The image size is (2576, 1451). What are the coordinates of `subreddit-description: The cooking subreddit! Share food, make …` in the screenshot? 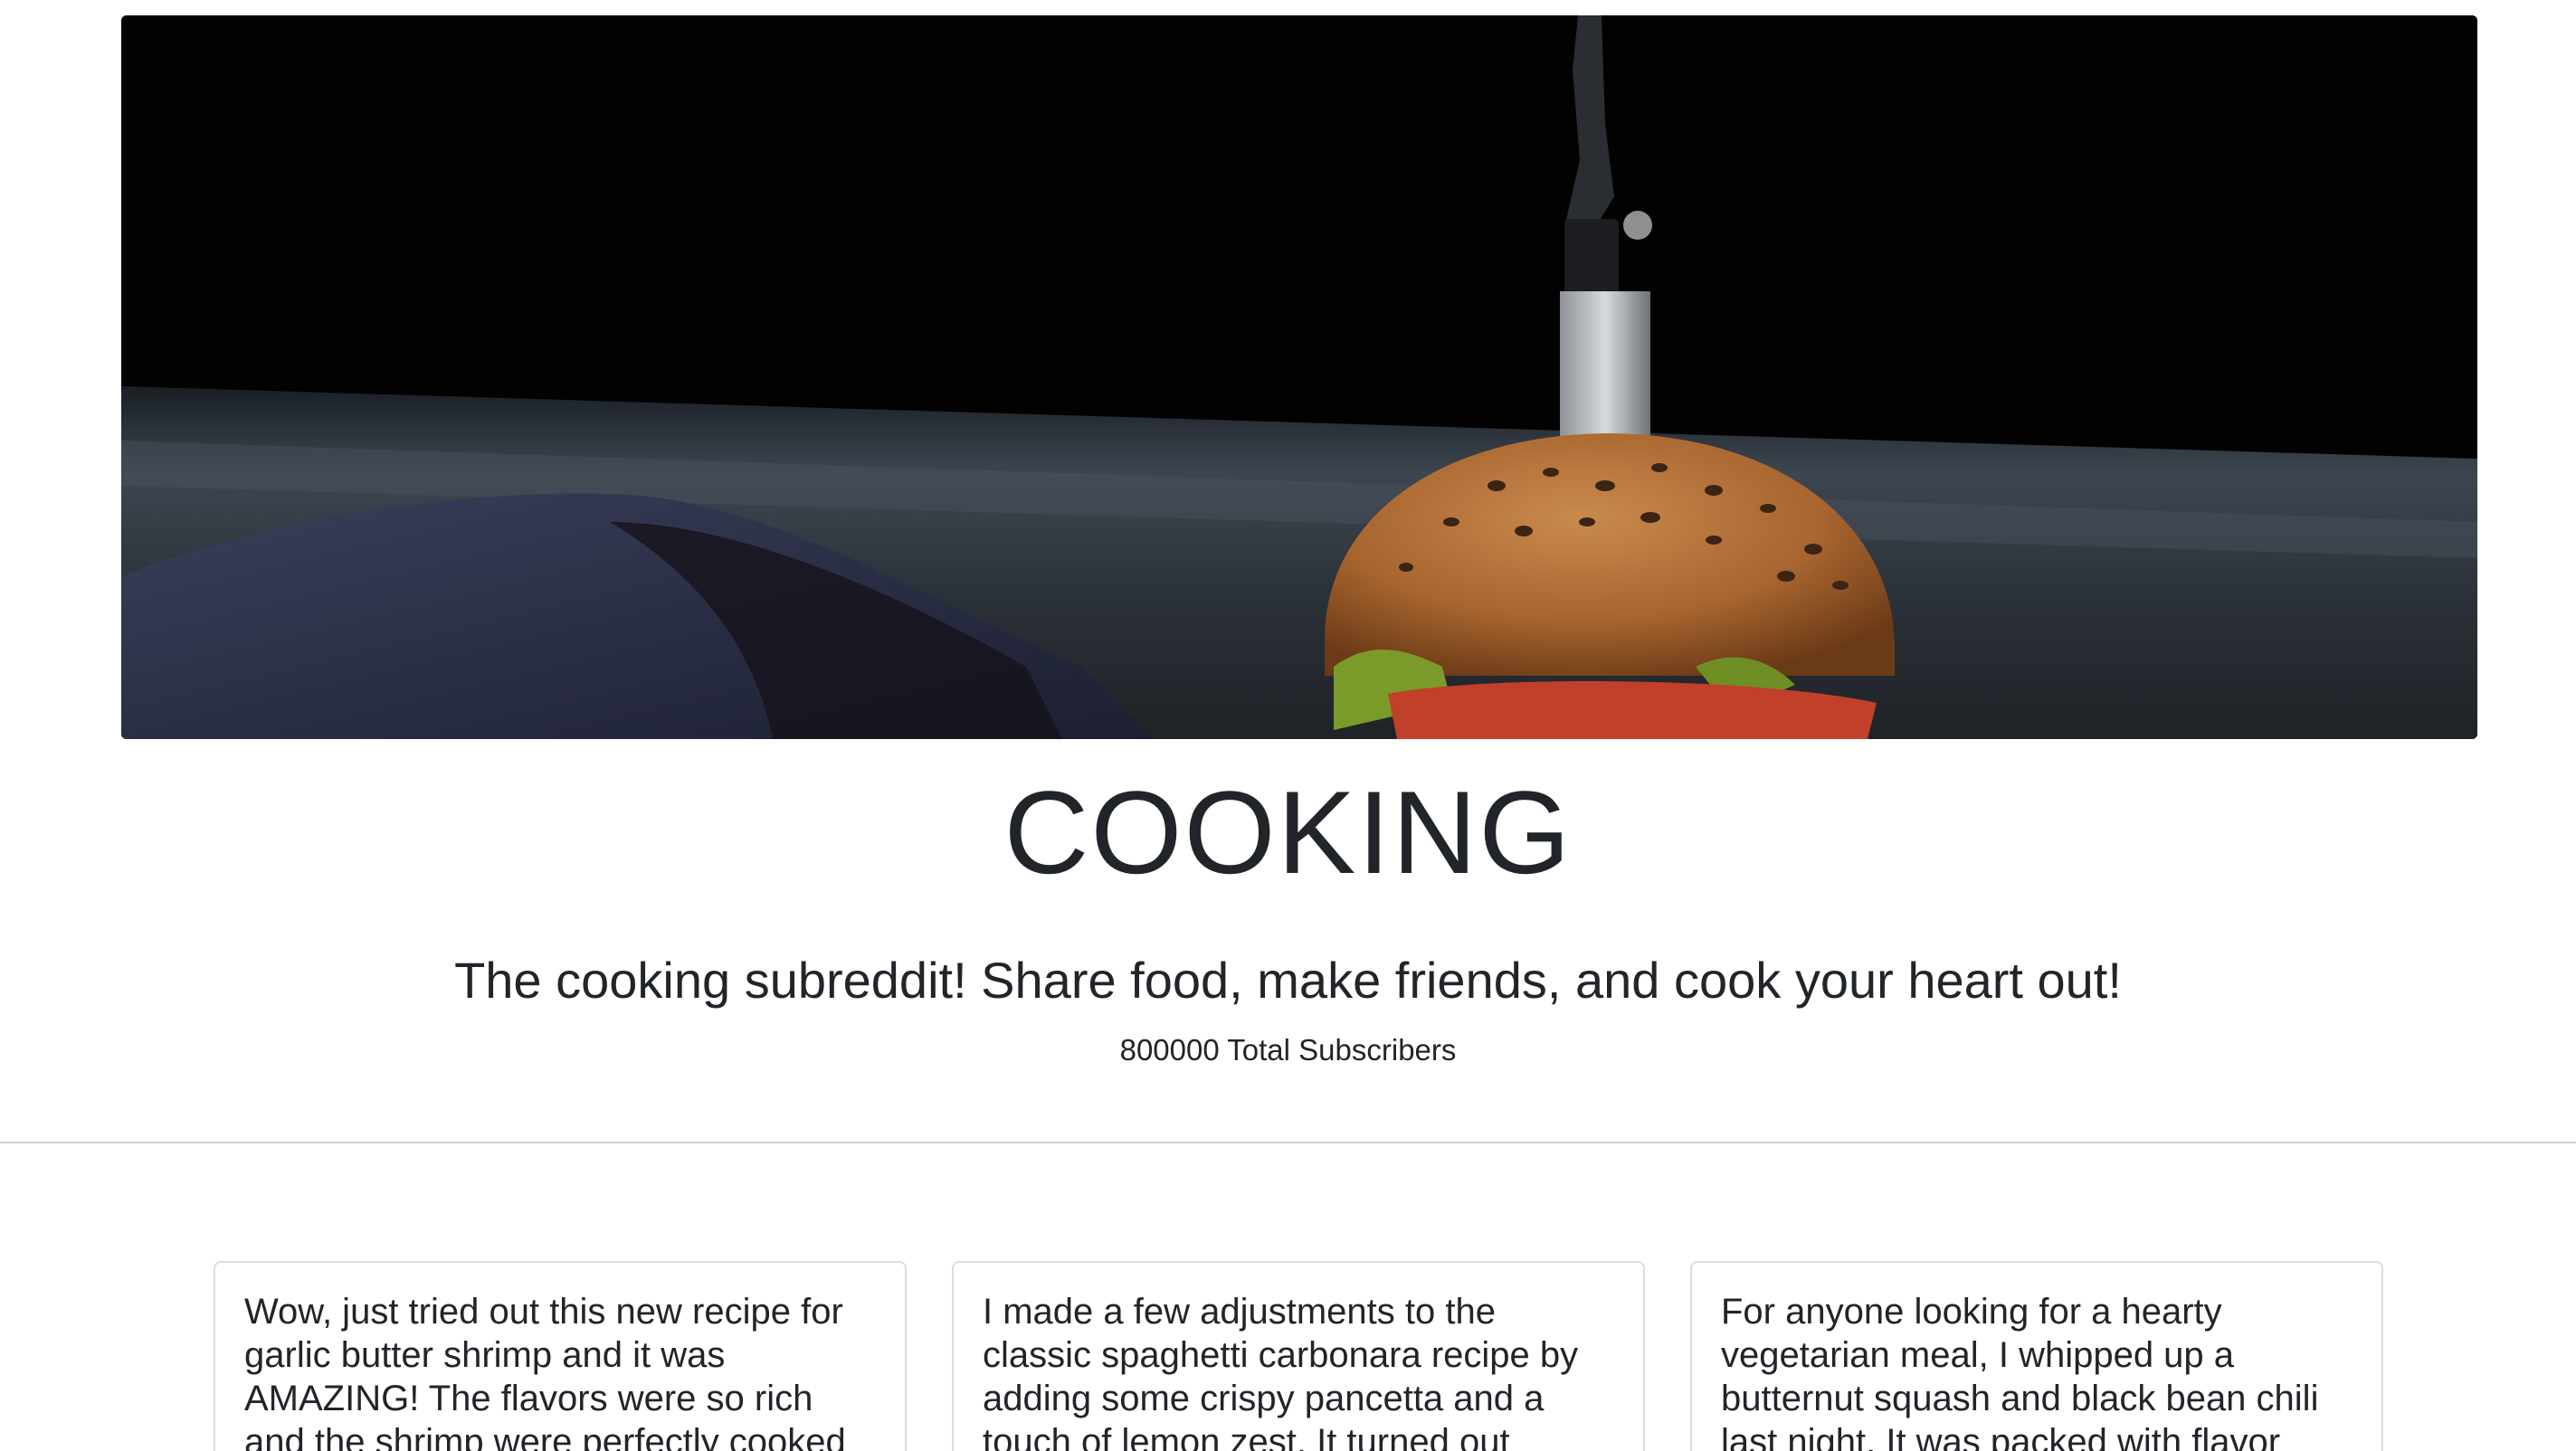 It's located at (1288, 980).